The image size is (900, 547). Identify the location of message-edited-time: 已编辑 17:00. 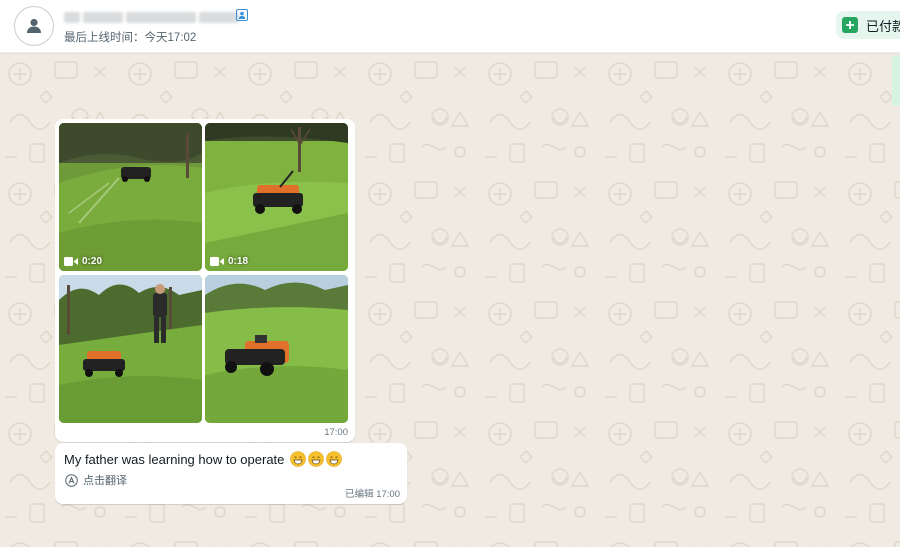
(372, 494).